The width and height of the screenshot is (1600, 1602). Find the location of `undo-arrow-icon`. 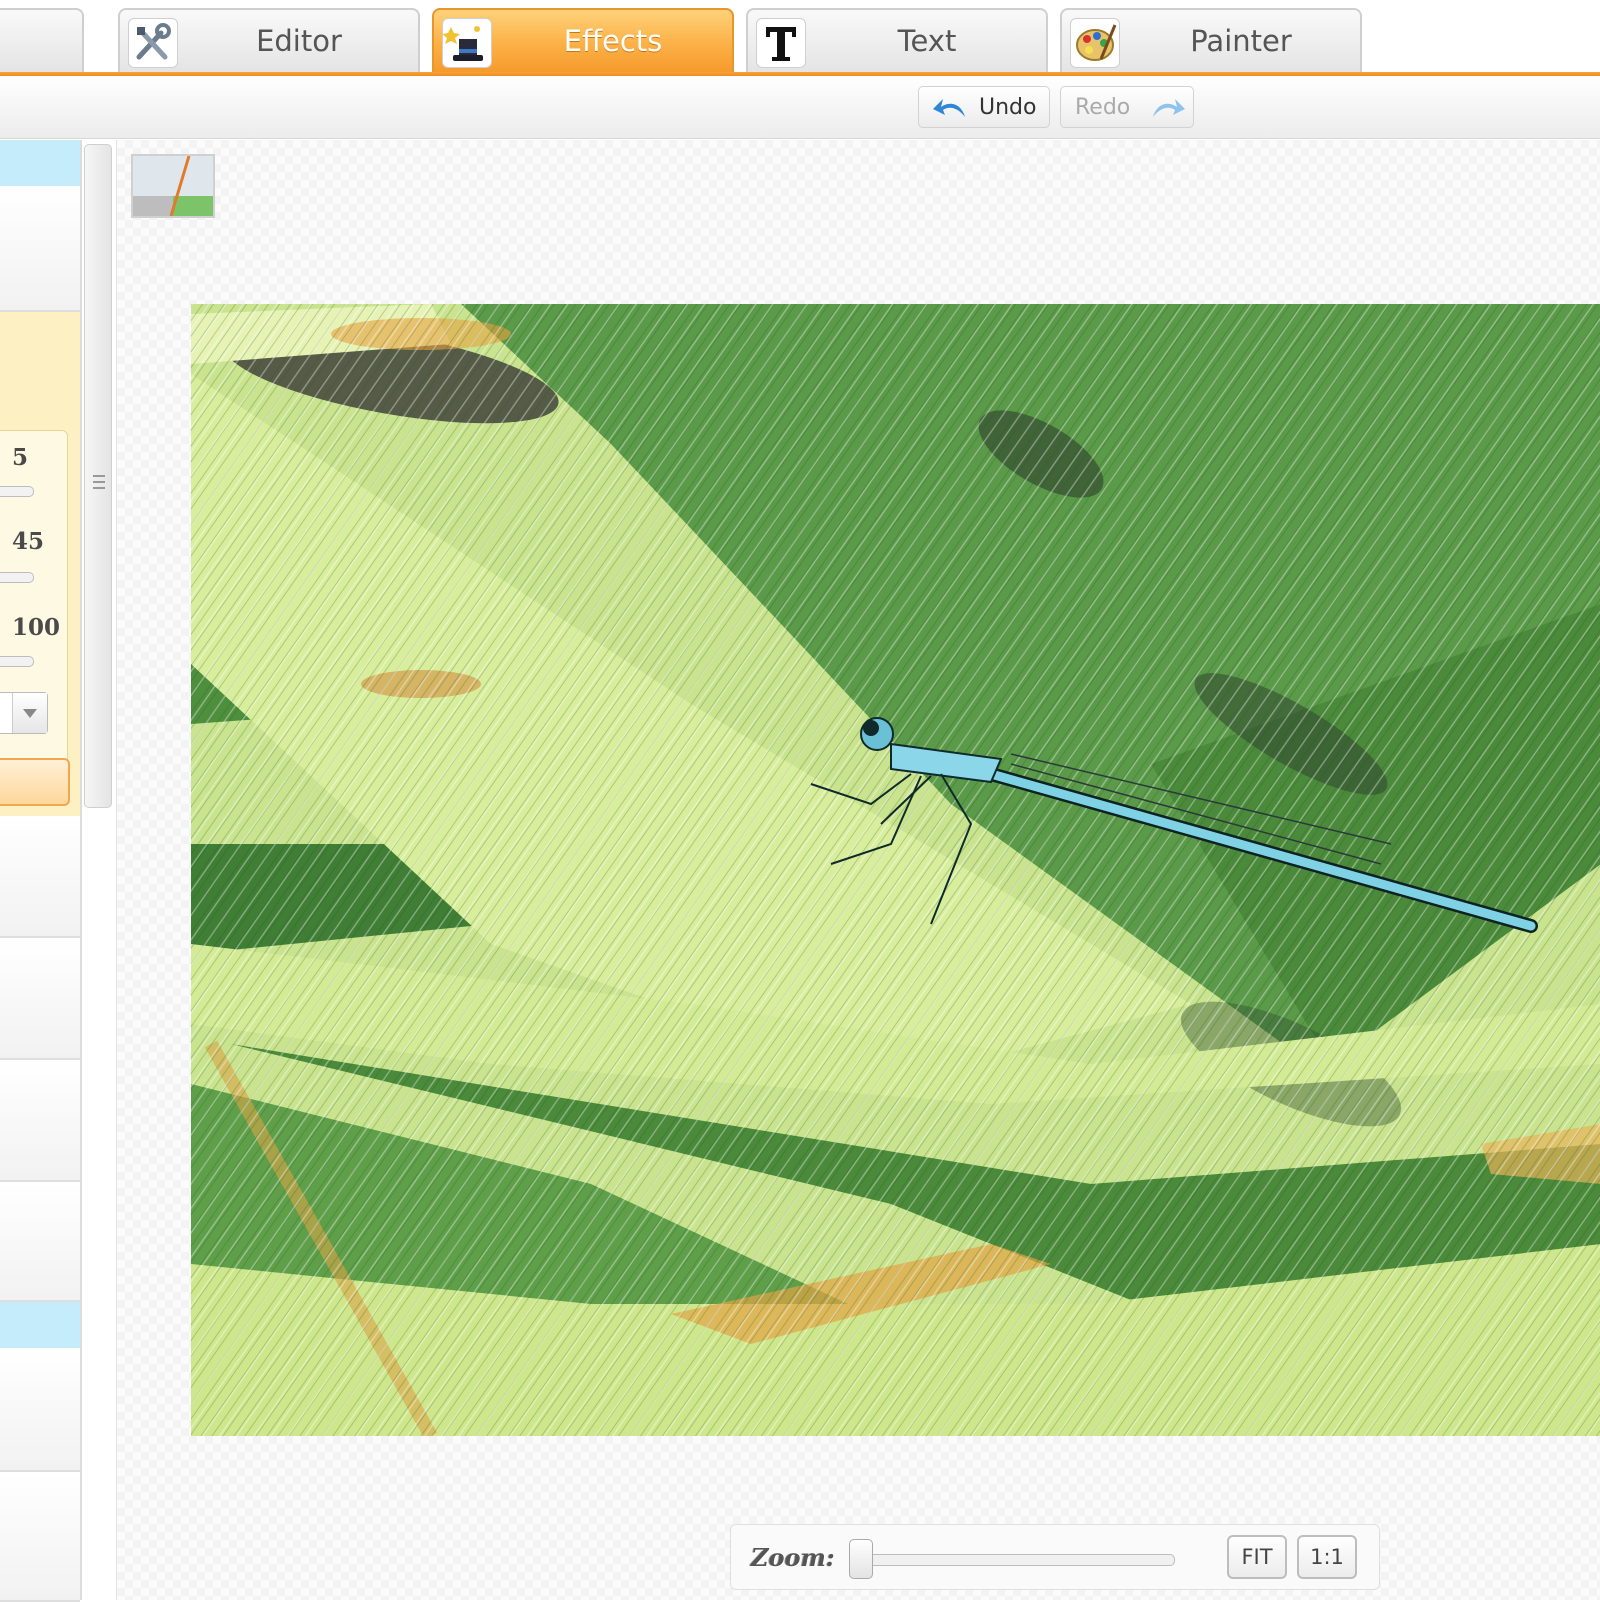

undo-arrow-icon is located at coordinates (949, 108).